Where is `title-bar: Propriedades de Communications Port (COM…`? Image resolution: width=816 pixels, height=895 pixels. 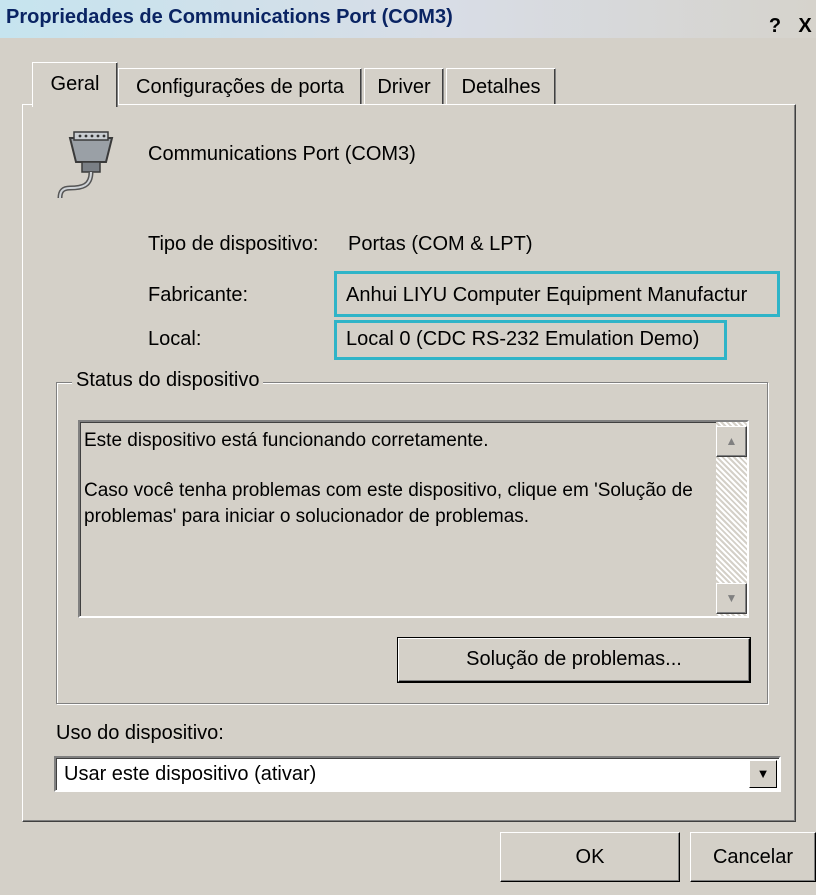
title-bar: Propriedades de Communications Port (COM… is located at coordinates (408, 19).